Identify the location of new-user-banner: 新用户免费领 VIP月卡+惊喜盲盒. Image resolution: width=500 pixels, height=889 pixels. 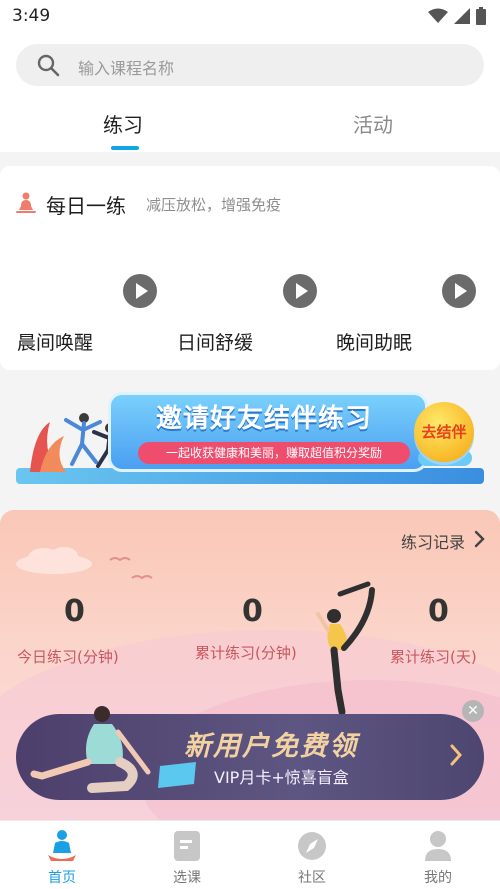
(250, 753).